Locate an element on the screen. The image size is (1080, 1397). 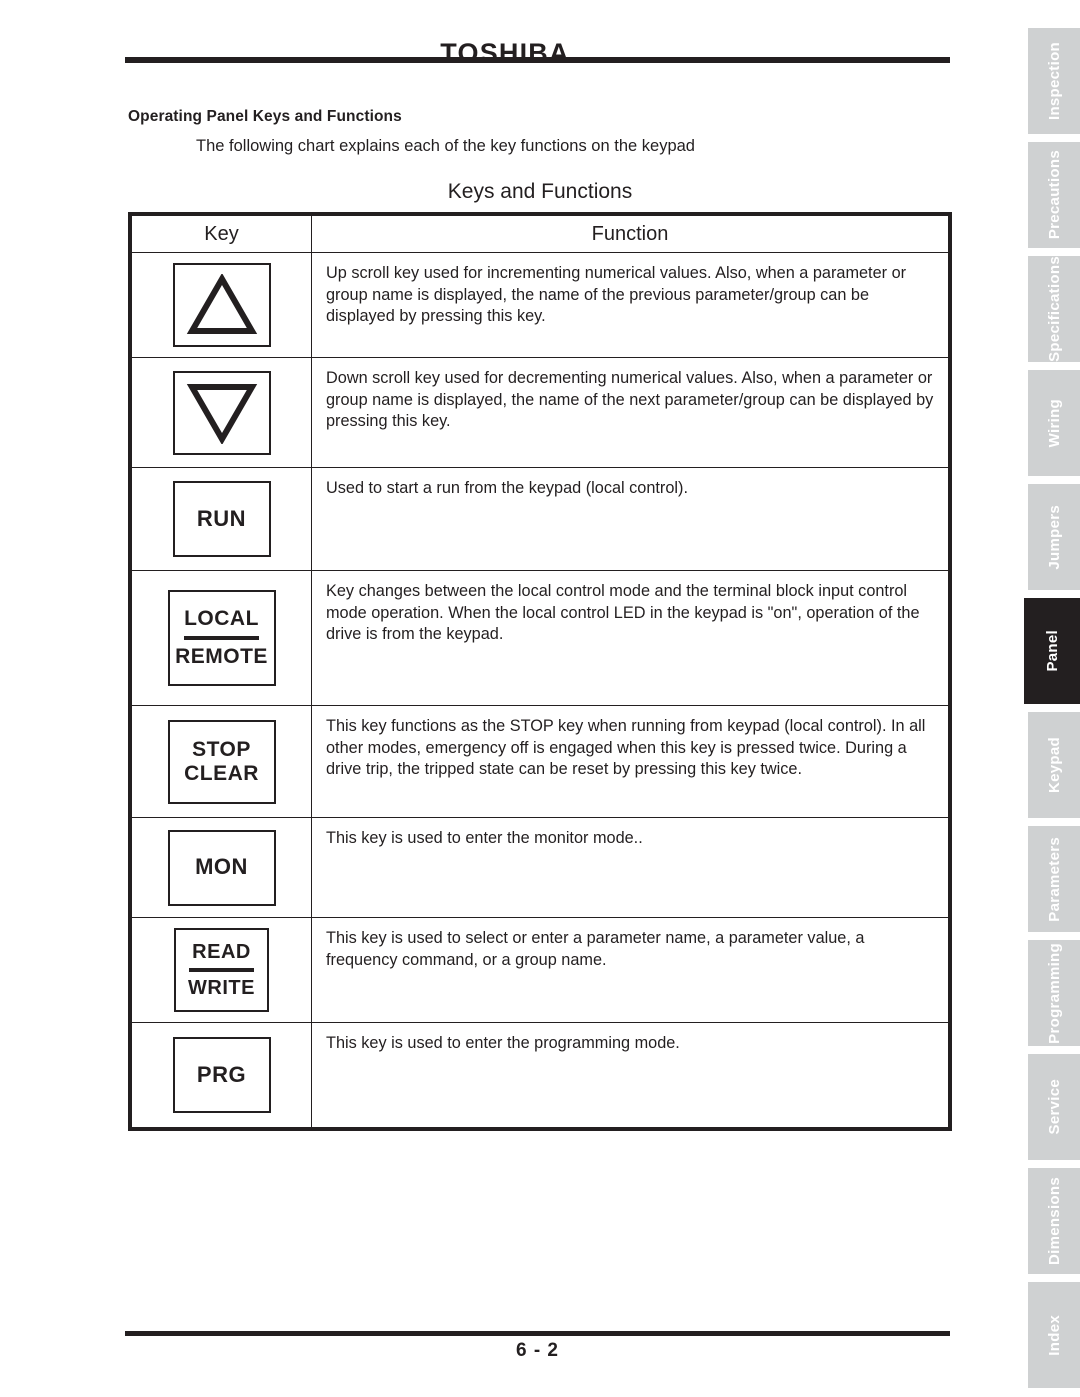
key-label: RUN is located at coordinates (221, 518).